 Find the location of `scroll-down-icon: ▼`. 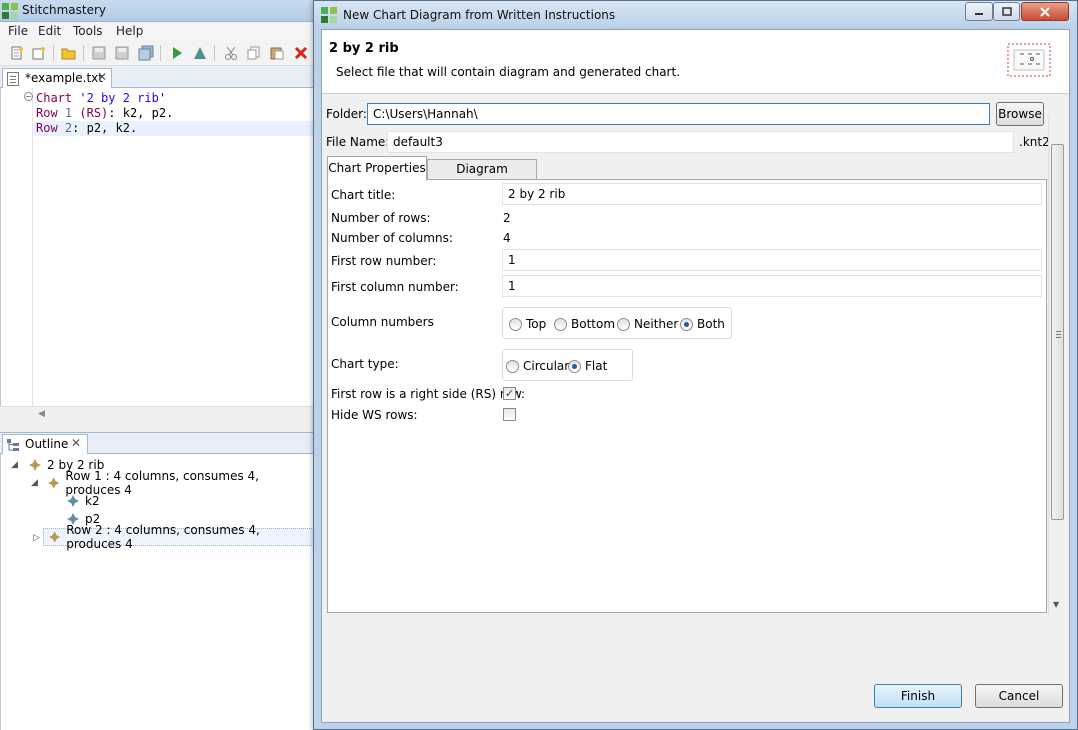

scroll-down-icon: ▼ is located at coordinates (1056, 604).